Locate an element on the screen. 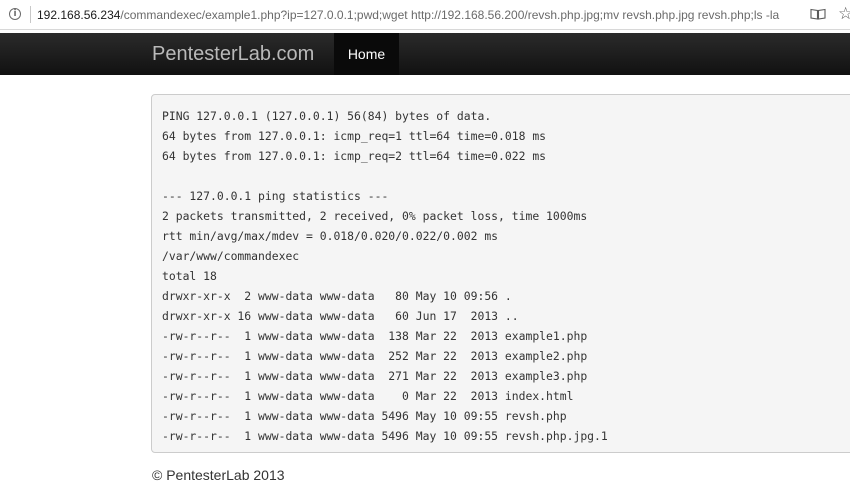 This screenshot has width=850, height=492. output-line: /var/www/commandexec is located at coordinates (231, 256).